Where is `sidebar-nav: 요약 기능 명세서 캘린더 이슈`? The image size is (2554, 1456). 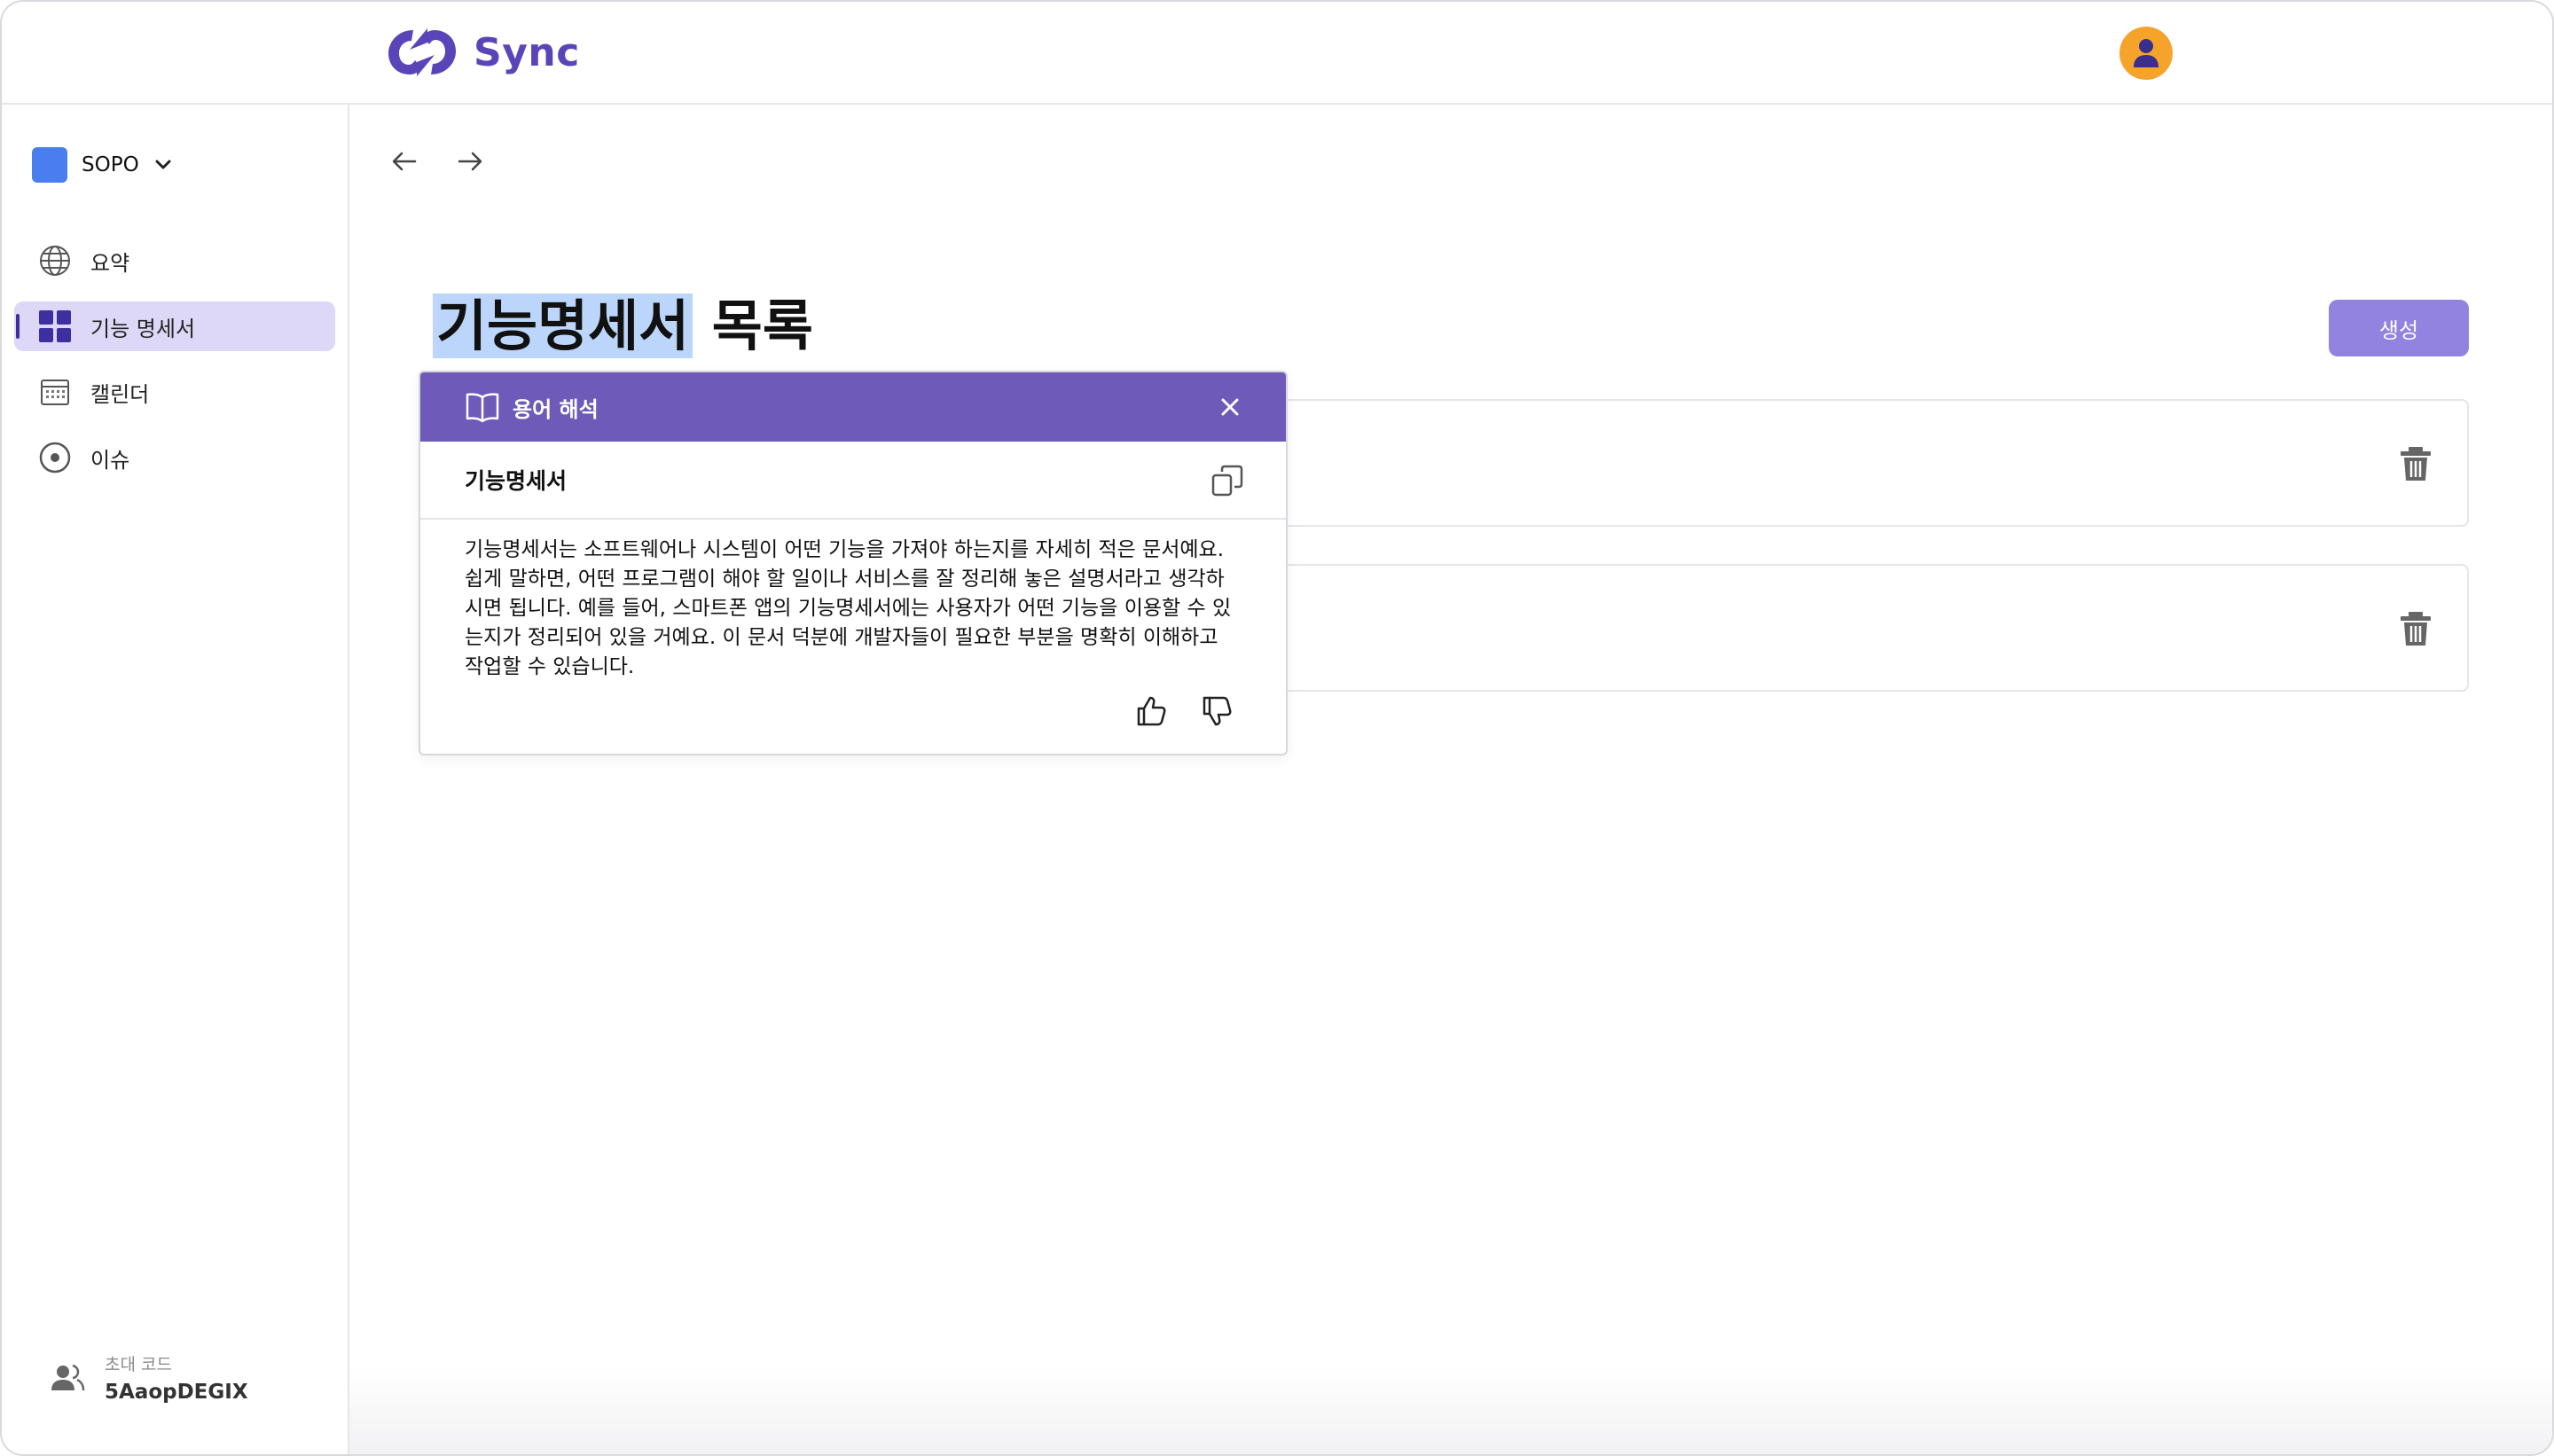 sidebar-nav: 요약 기능 명세서 캘린더 이슈 is located at coordinates (174, 367).